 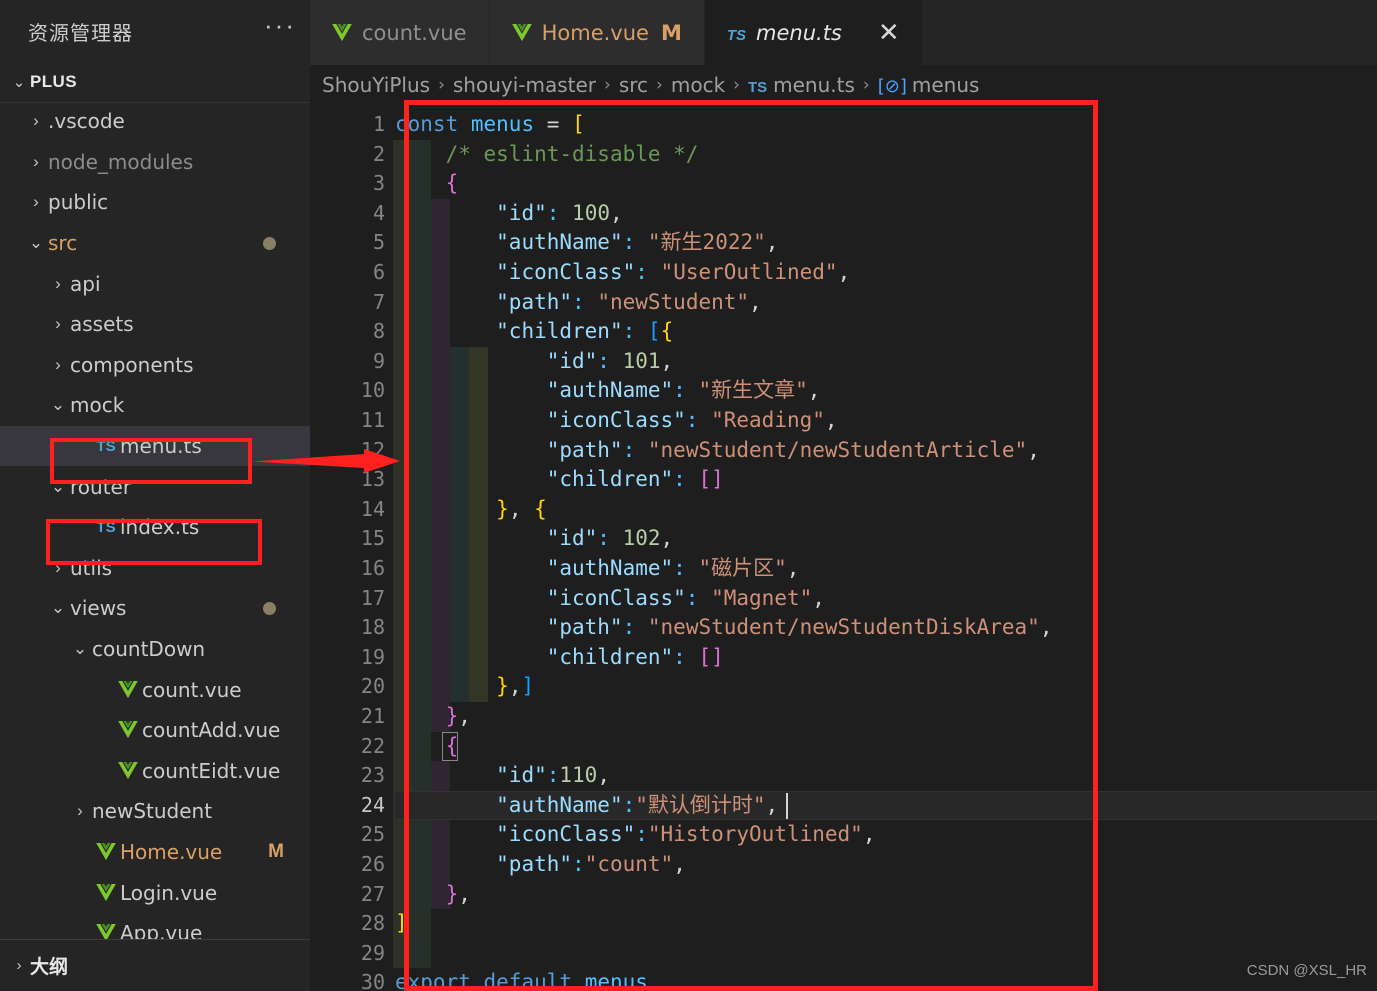 I want to click on code-line: 11 "iconClass": "Reading",, so click(x=843, y=421).